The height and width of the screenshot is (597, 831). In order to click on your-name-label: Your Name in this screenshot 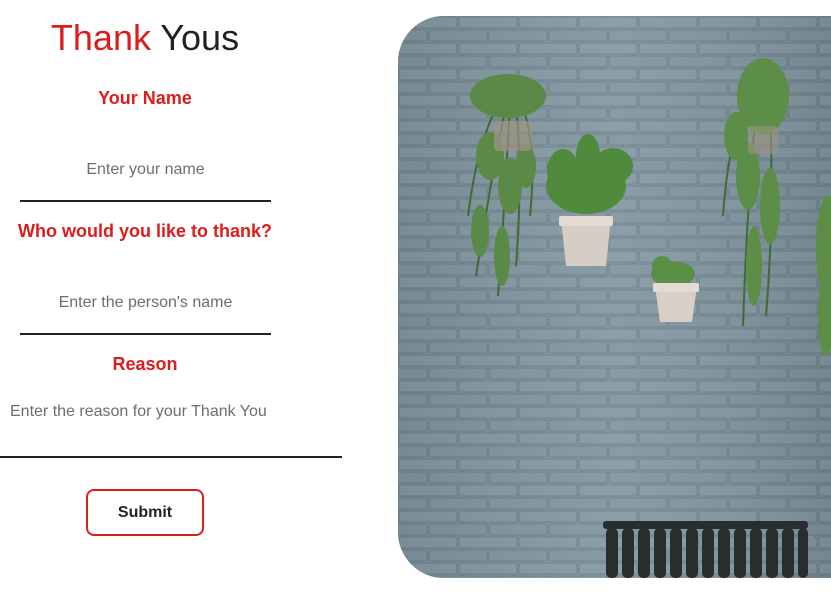, I will do `click(145, 98)`.